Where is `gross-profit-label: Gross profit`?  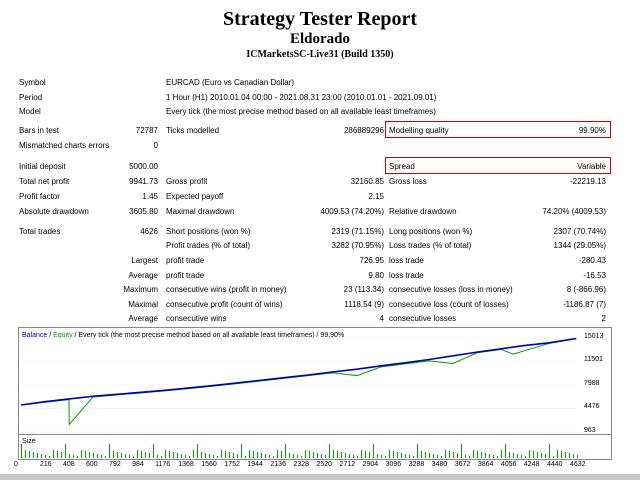 gross-profit-label: Gross profit is located at coordinates (187, 181).